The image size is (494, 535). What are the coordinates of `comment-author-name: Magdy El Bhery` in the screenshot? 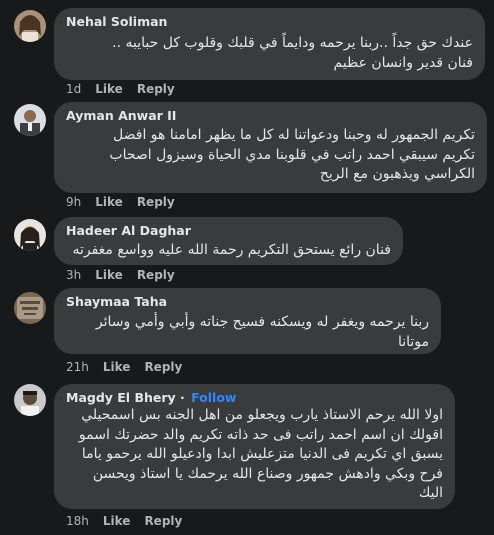 It's located at (121, 397).